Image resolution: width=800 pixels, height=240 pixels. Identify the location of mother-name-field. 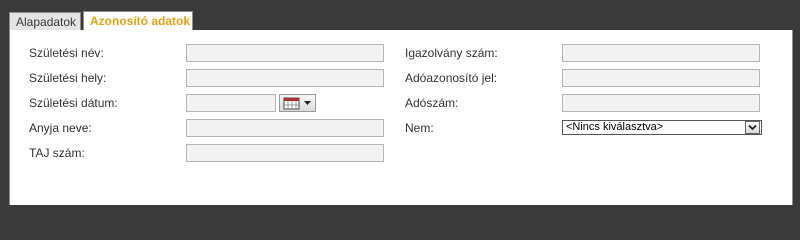
(285, 128).